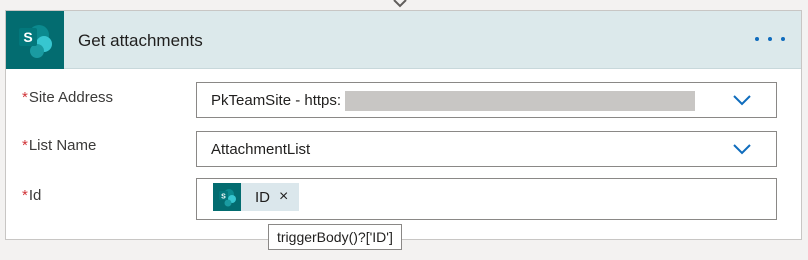 This screenshot has width=808, height=260. Describe the element at coordinates (486, 199) in the screenshot. I see `id-input: S ID ×` at that location.